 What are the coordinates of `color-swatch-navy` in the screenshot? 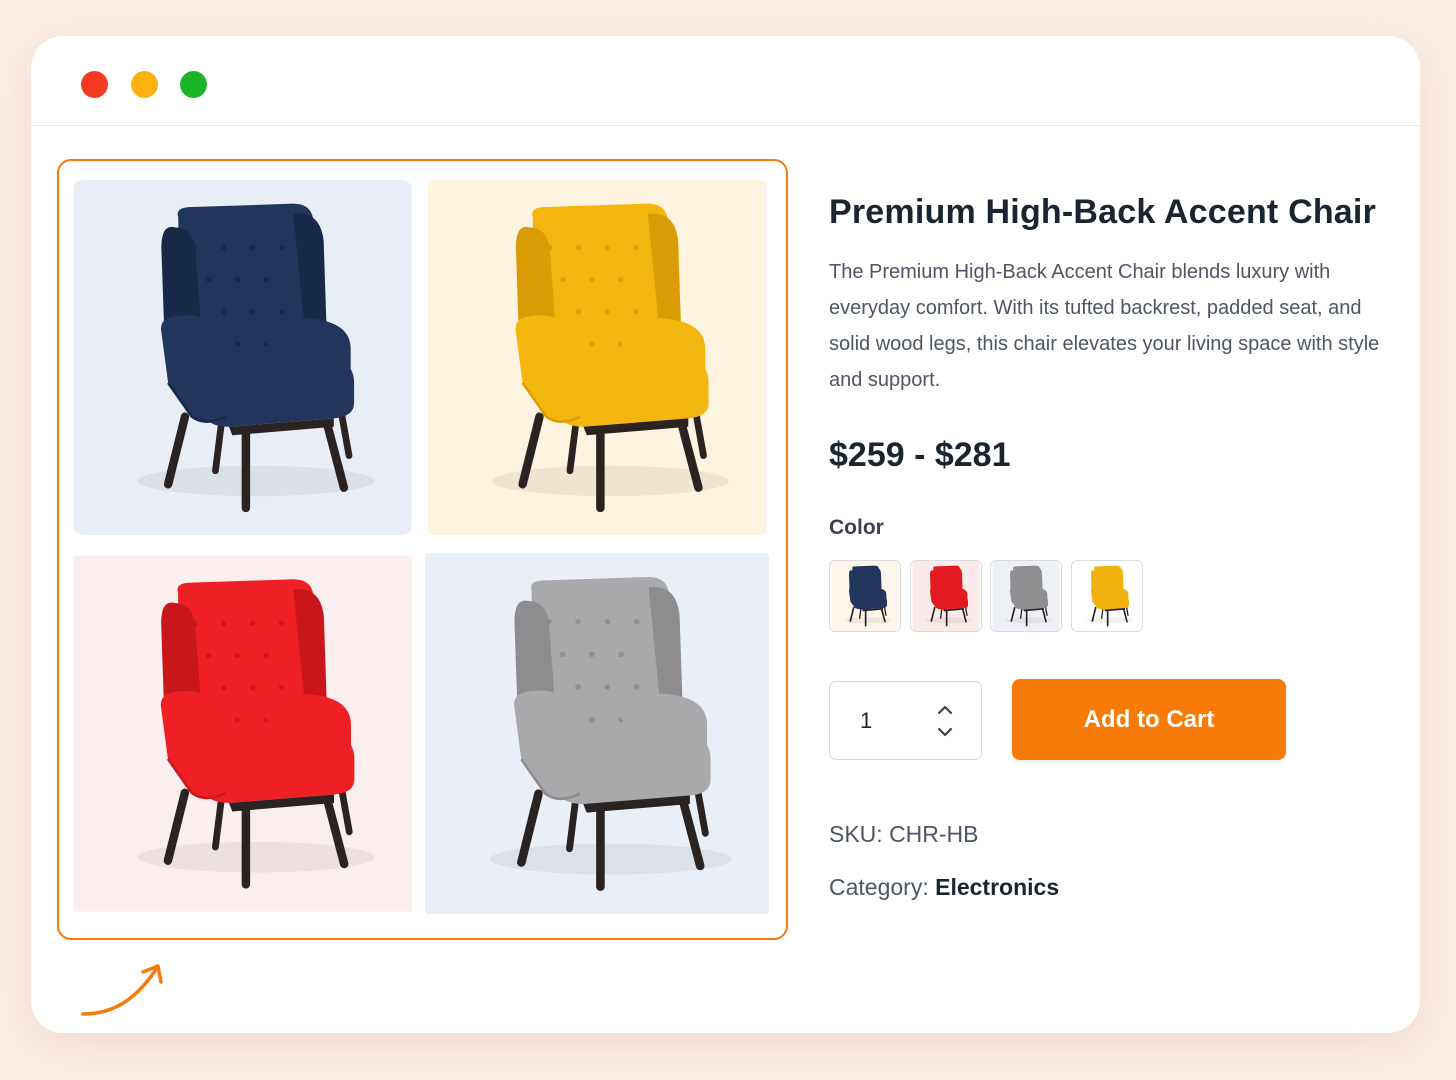 It's located at (865, 596).